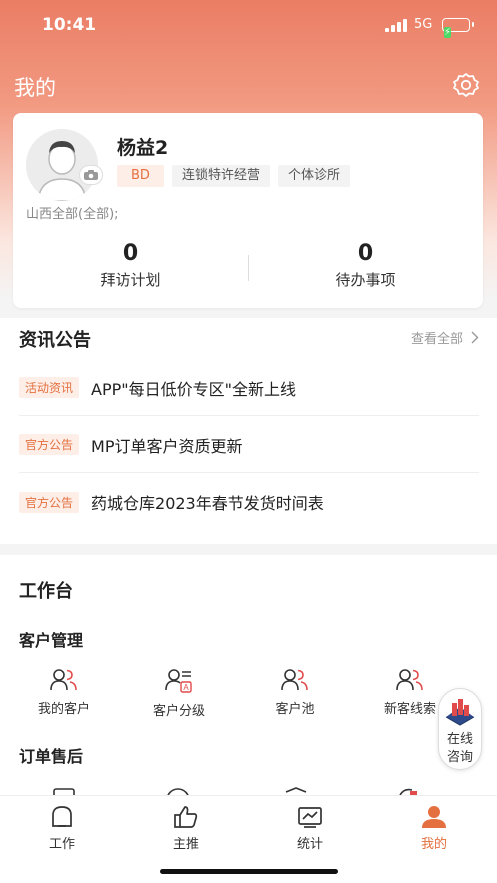  Describe the element at coordinates (178, 681) in the screenshot. I see `customer-level-icon: A` at that location.